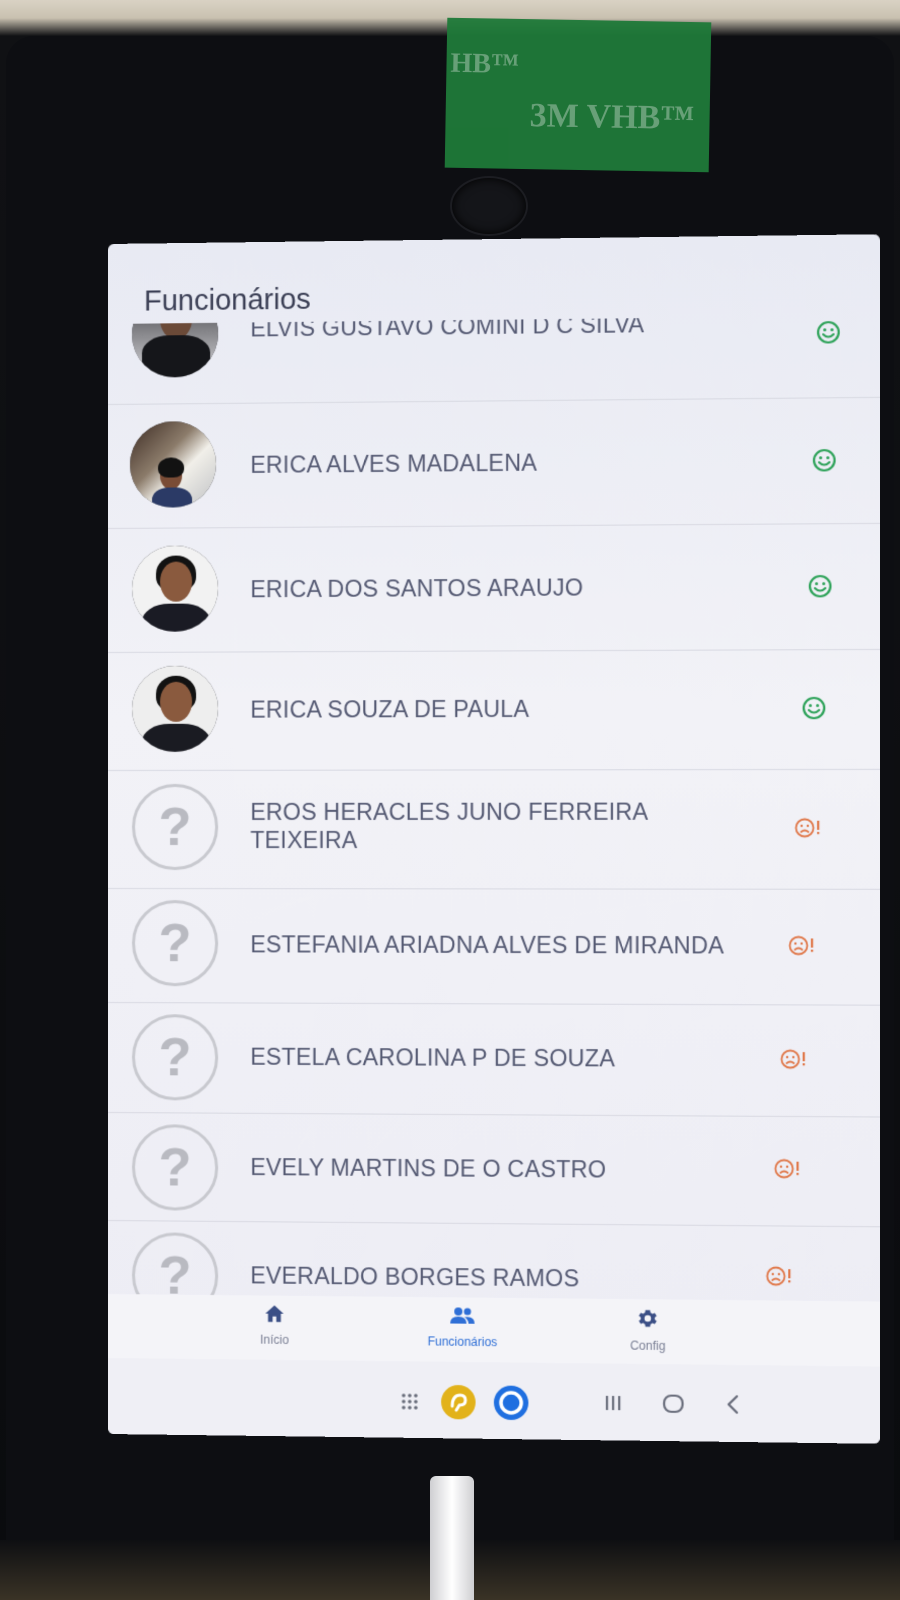 The height and width of the screenshot is (1600, 900). I want to click on home-icon, so click(274, 1316).